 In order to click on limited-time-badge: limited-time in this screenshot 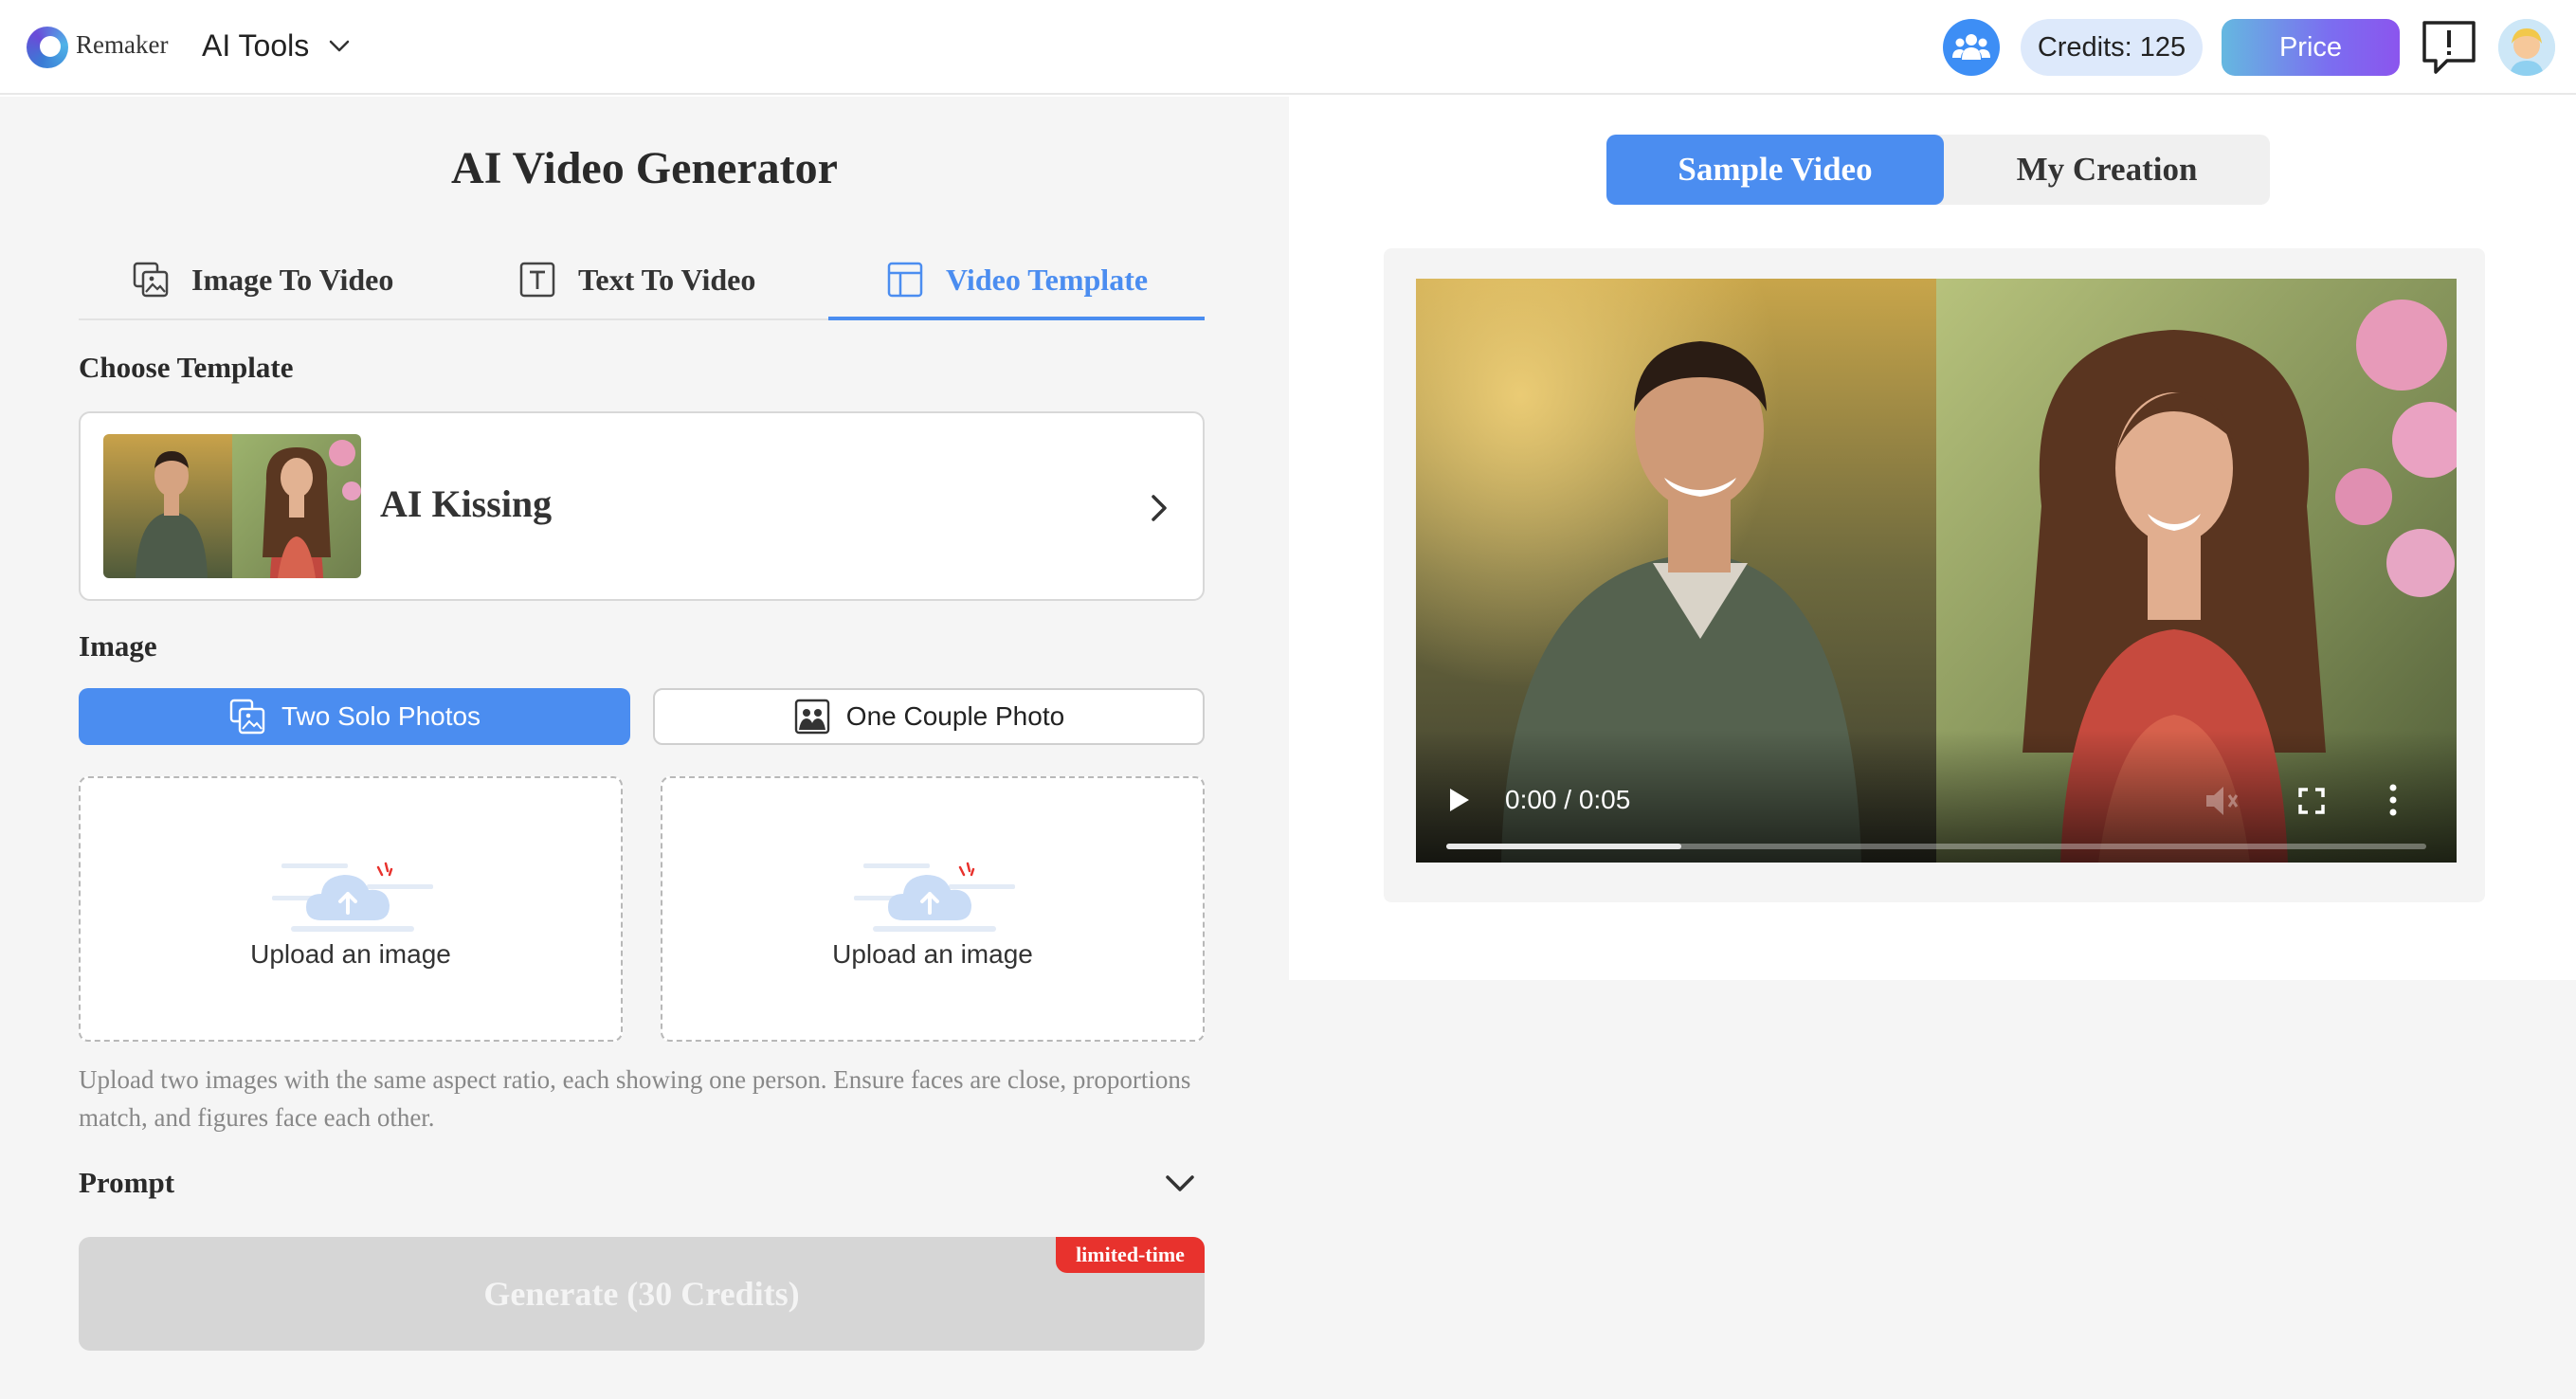, I will do `click(1130, 1255)`.